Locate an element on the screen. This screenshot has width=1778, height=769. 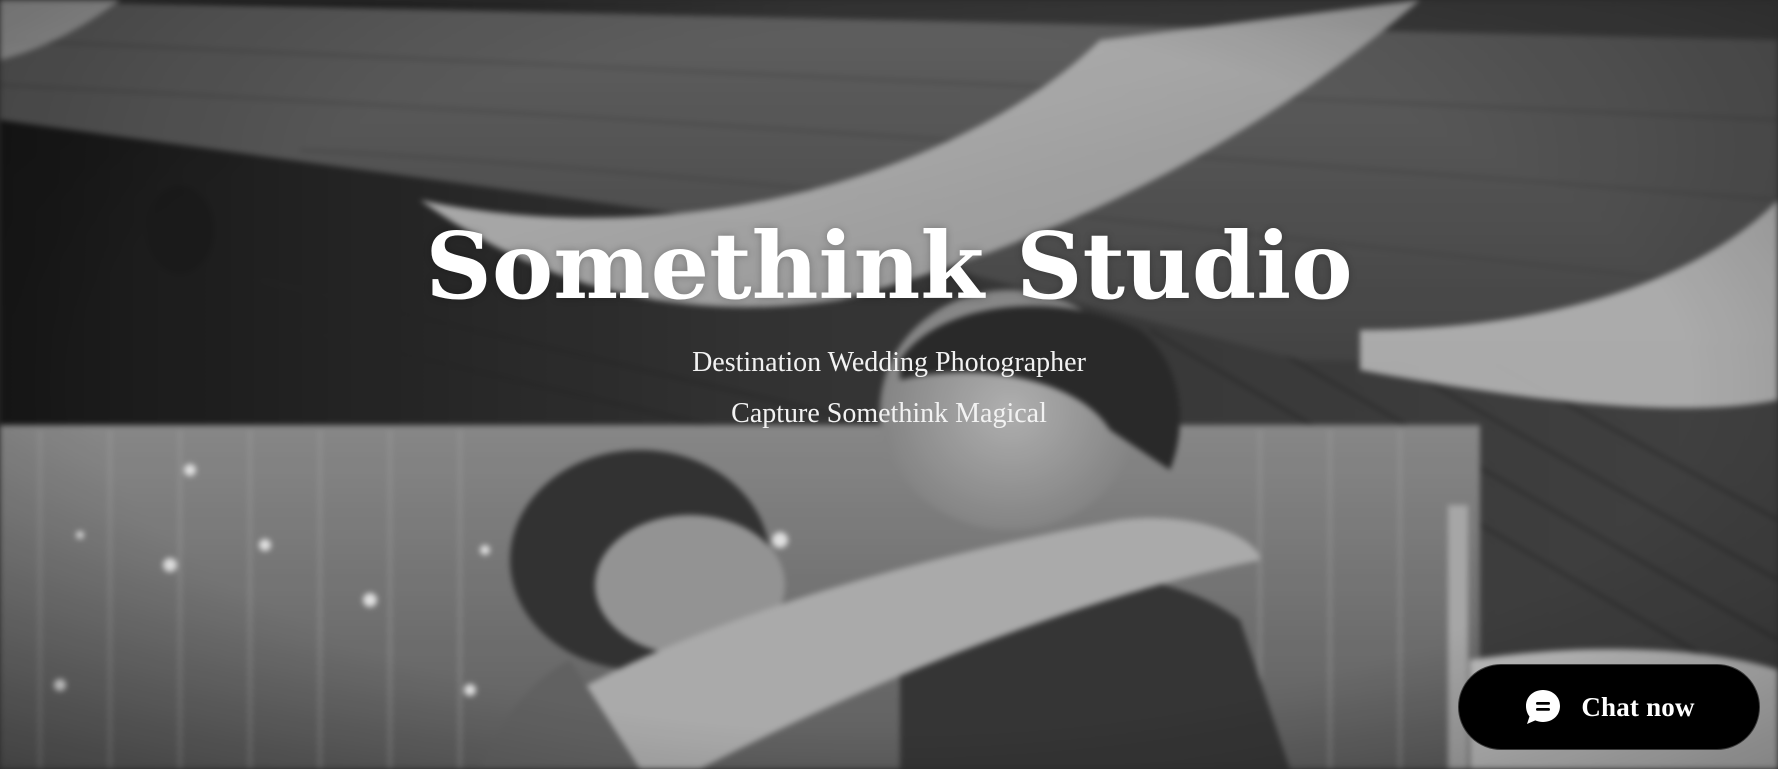
site-title: Somethink Studio is located at coordinates (889, 266).